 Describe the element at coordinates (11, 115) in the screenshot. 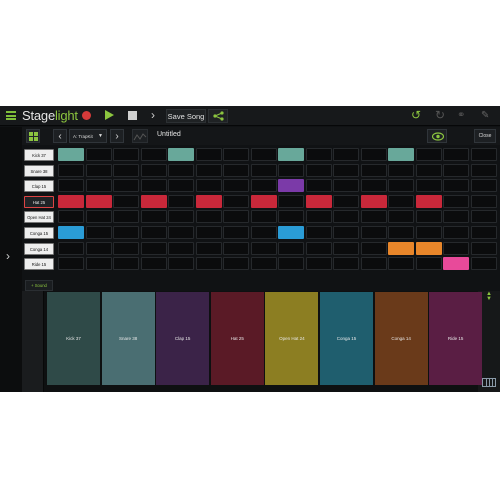

I see `menu-icon` at that location.